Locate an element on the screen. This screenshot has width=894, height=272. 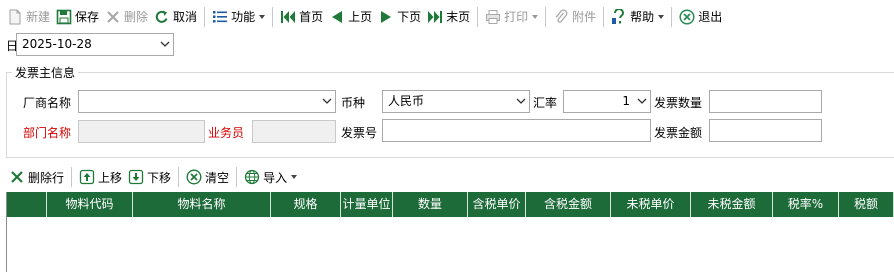
attachment-button: 附件 is located at coordinates (574, 17).